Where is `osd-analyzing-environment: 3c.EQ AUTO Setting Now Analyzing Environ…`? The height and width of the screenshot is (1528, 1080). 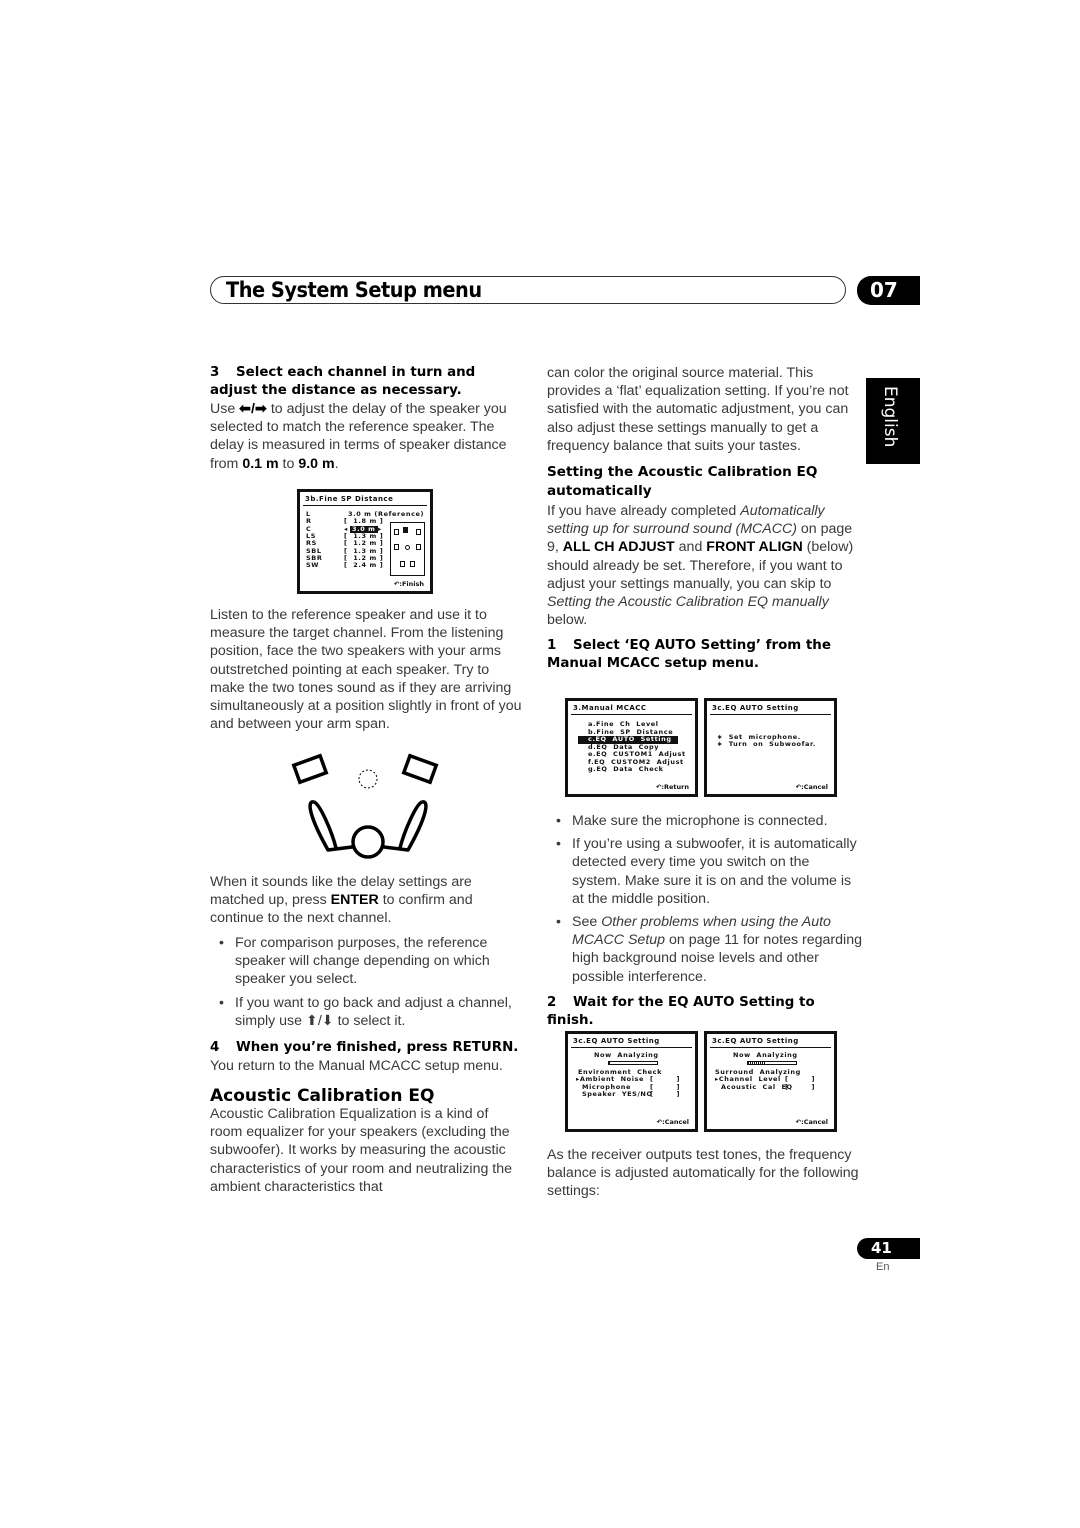 osd-analyzing-environment: 3c.EQ AUTO Setting Now Analyzing Environ… is located at coordinates (631, 1081).